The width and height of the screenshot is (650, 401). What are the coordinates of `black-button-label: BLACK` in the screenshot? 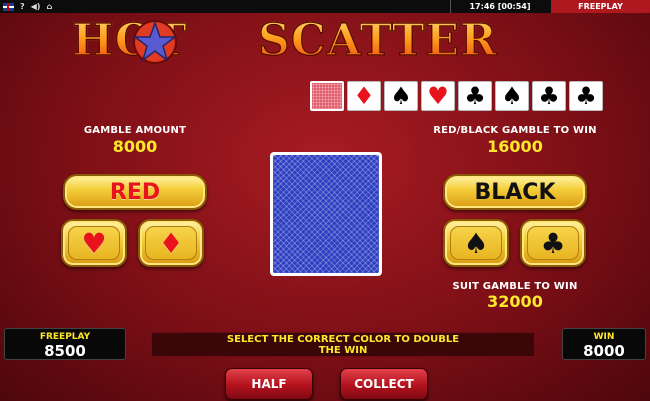 It's located at (515, 192).